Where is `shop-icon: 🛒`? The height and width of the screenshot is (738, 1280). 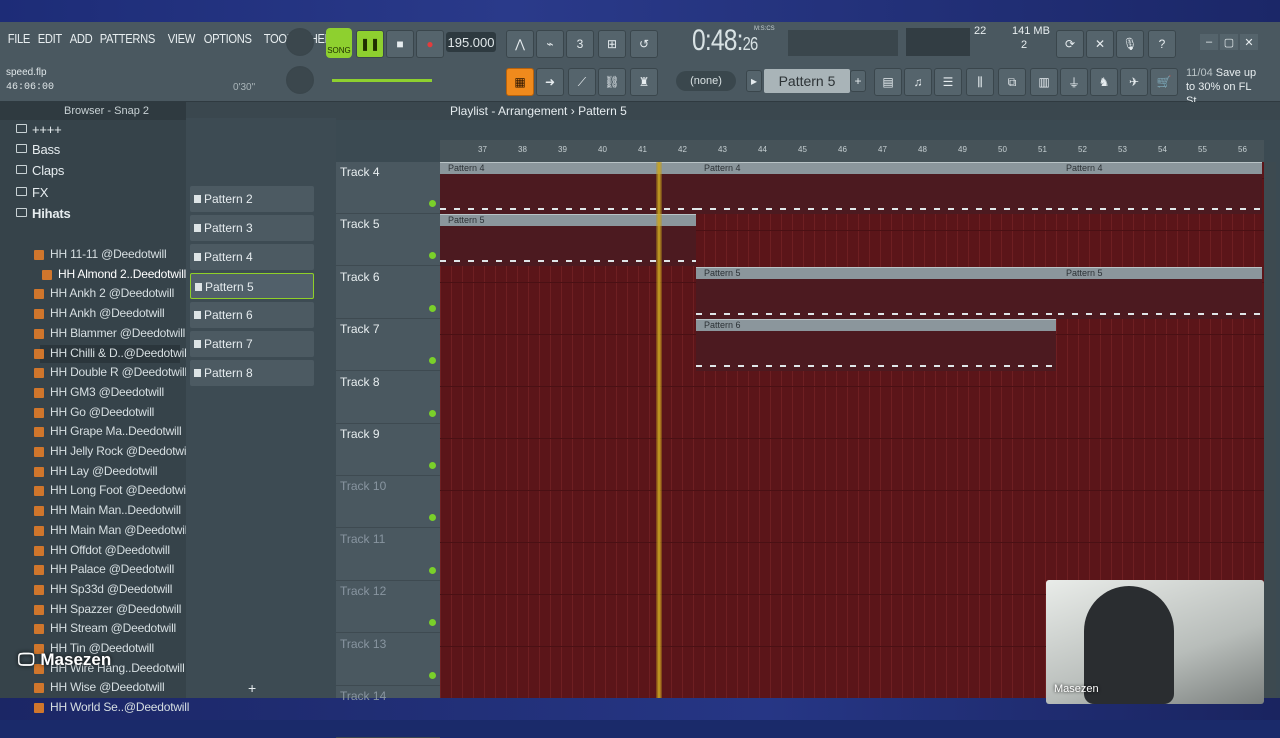 shop-icon: 🛒 is located at coordinates (1164, 82).